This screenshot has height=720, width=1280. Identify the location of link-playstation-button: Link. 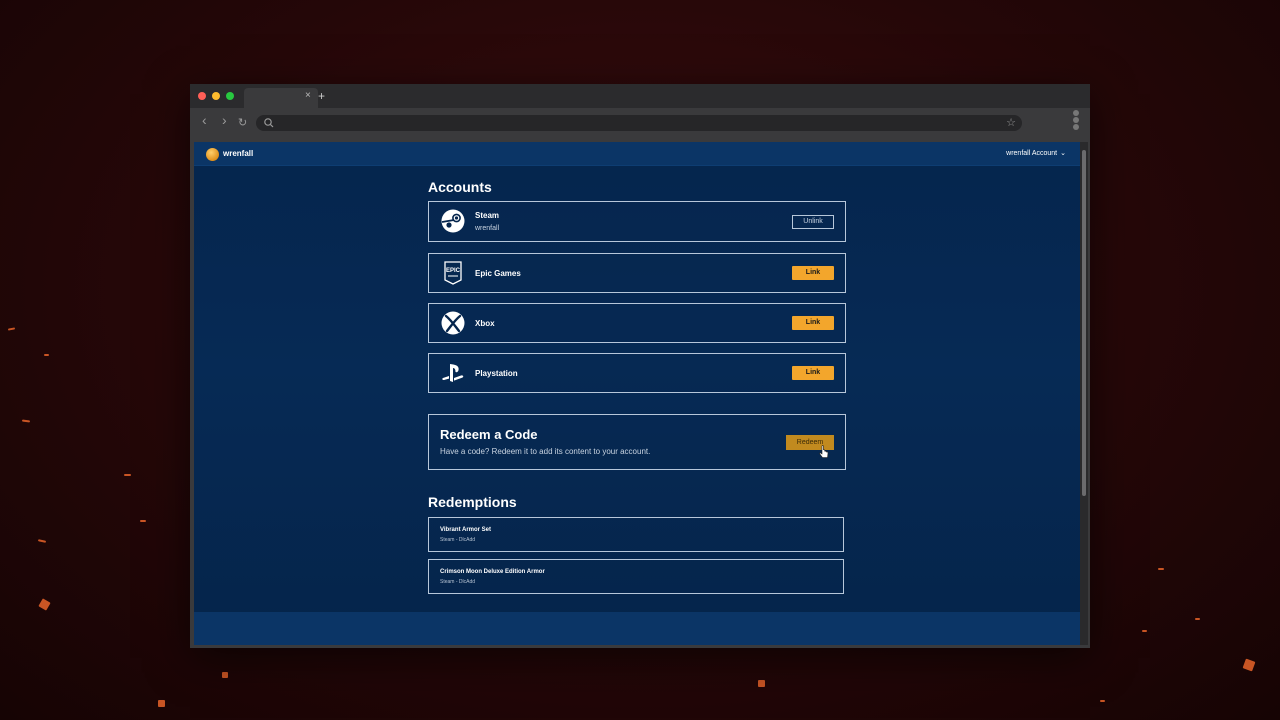
(813, 373).